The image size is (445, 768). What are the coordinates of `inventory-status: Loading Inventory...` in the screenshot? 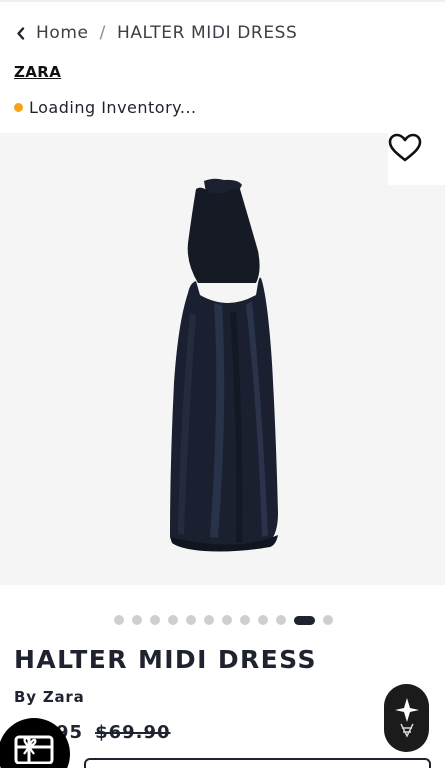 It's located at (105, 107).